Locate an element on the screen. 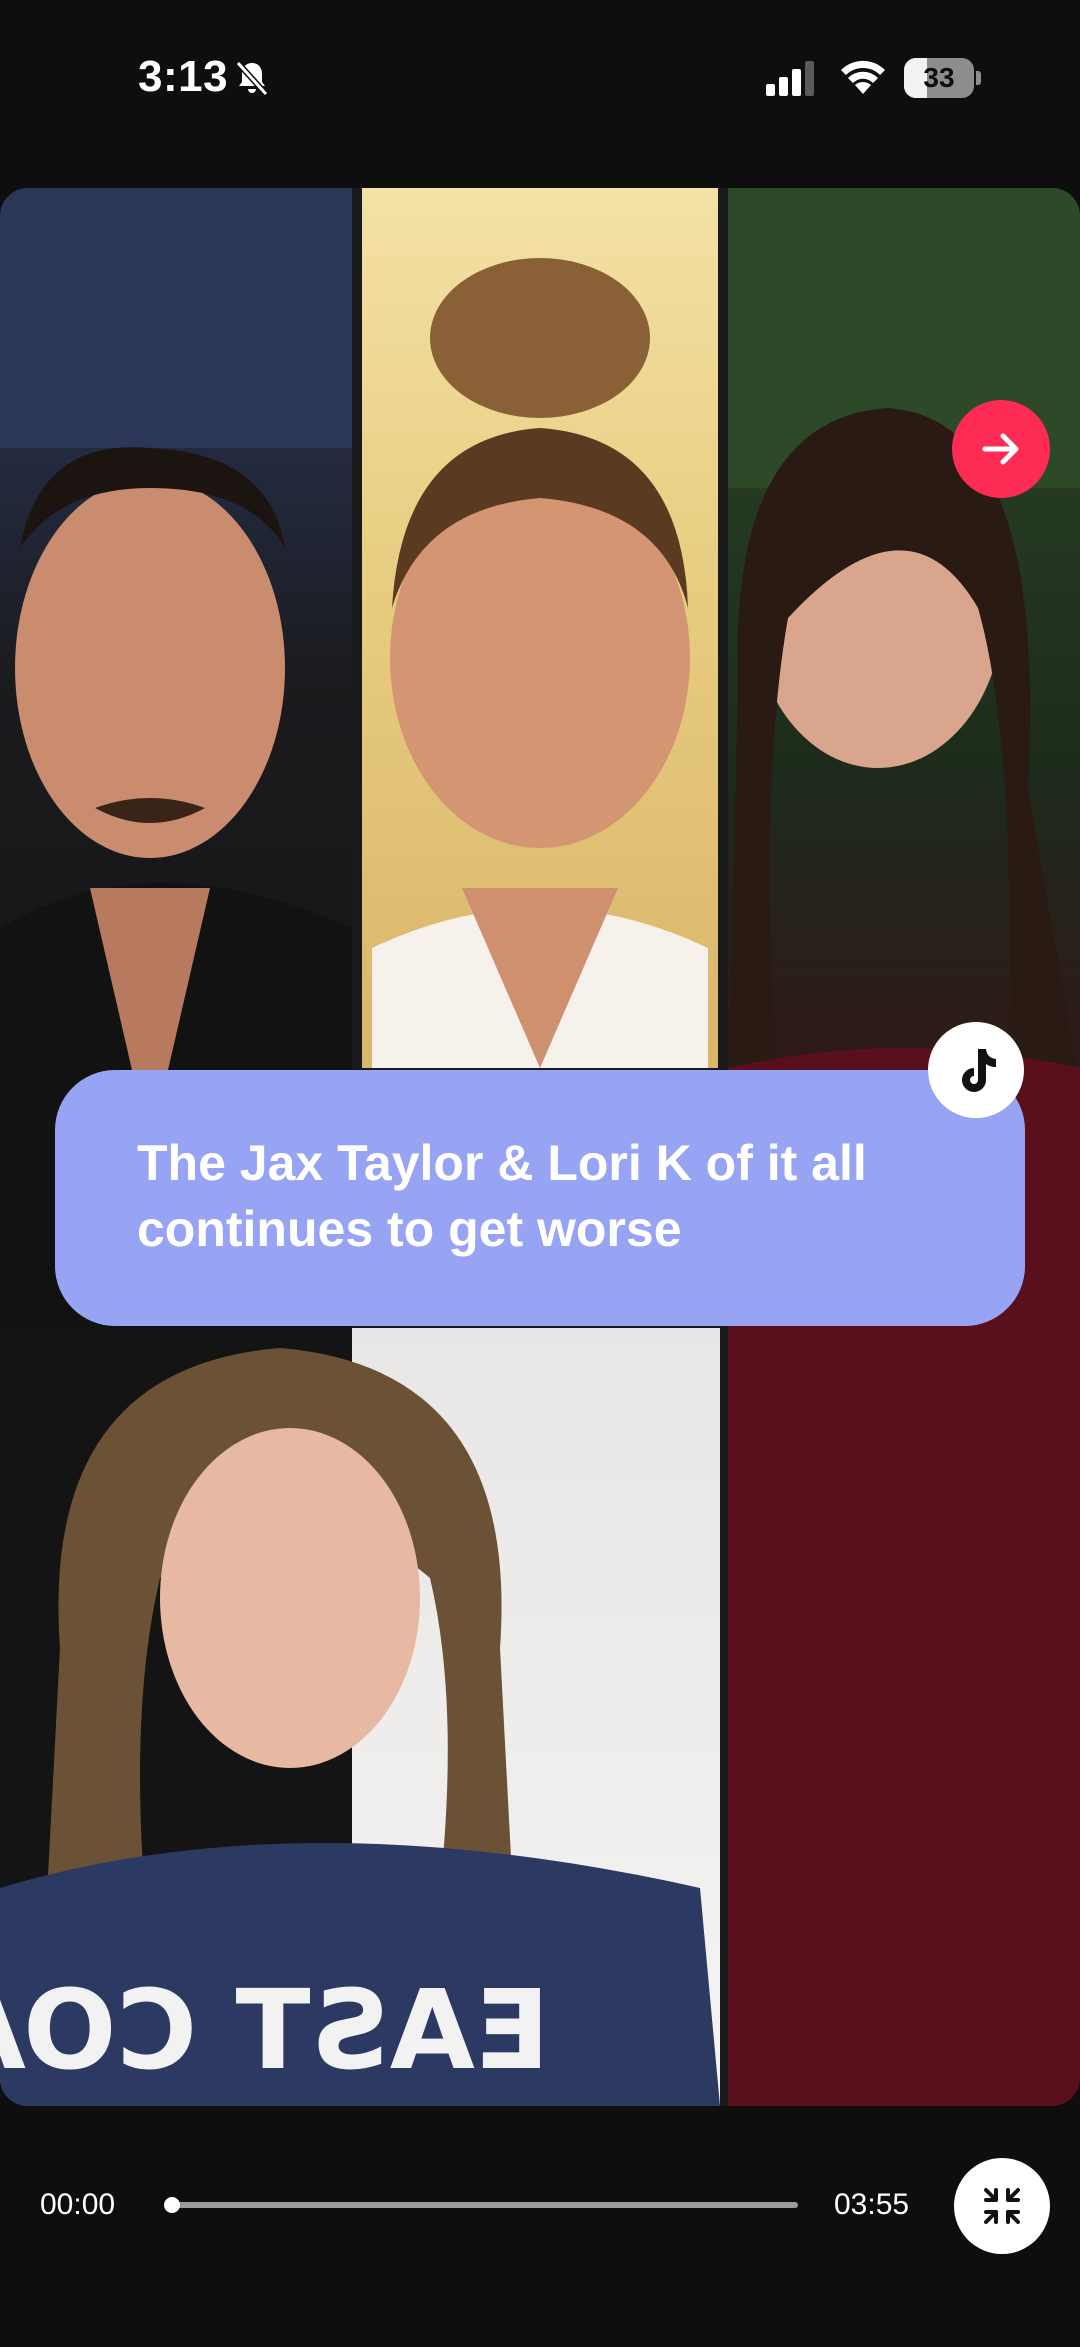 The width and height of the screenshot is (1080, 2347). arrow-right-icon is located at coordinates (1000, 449).